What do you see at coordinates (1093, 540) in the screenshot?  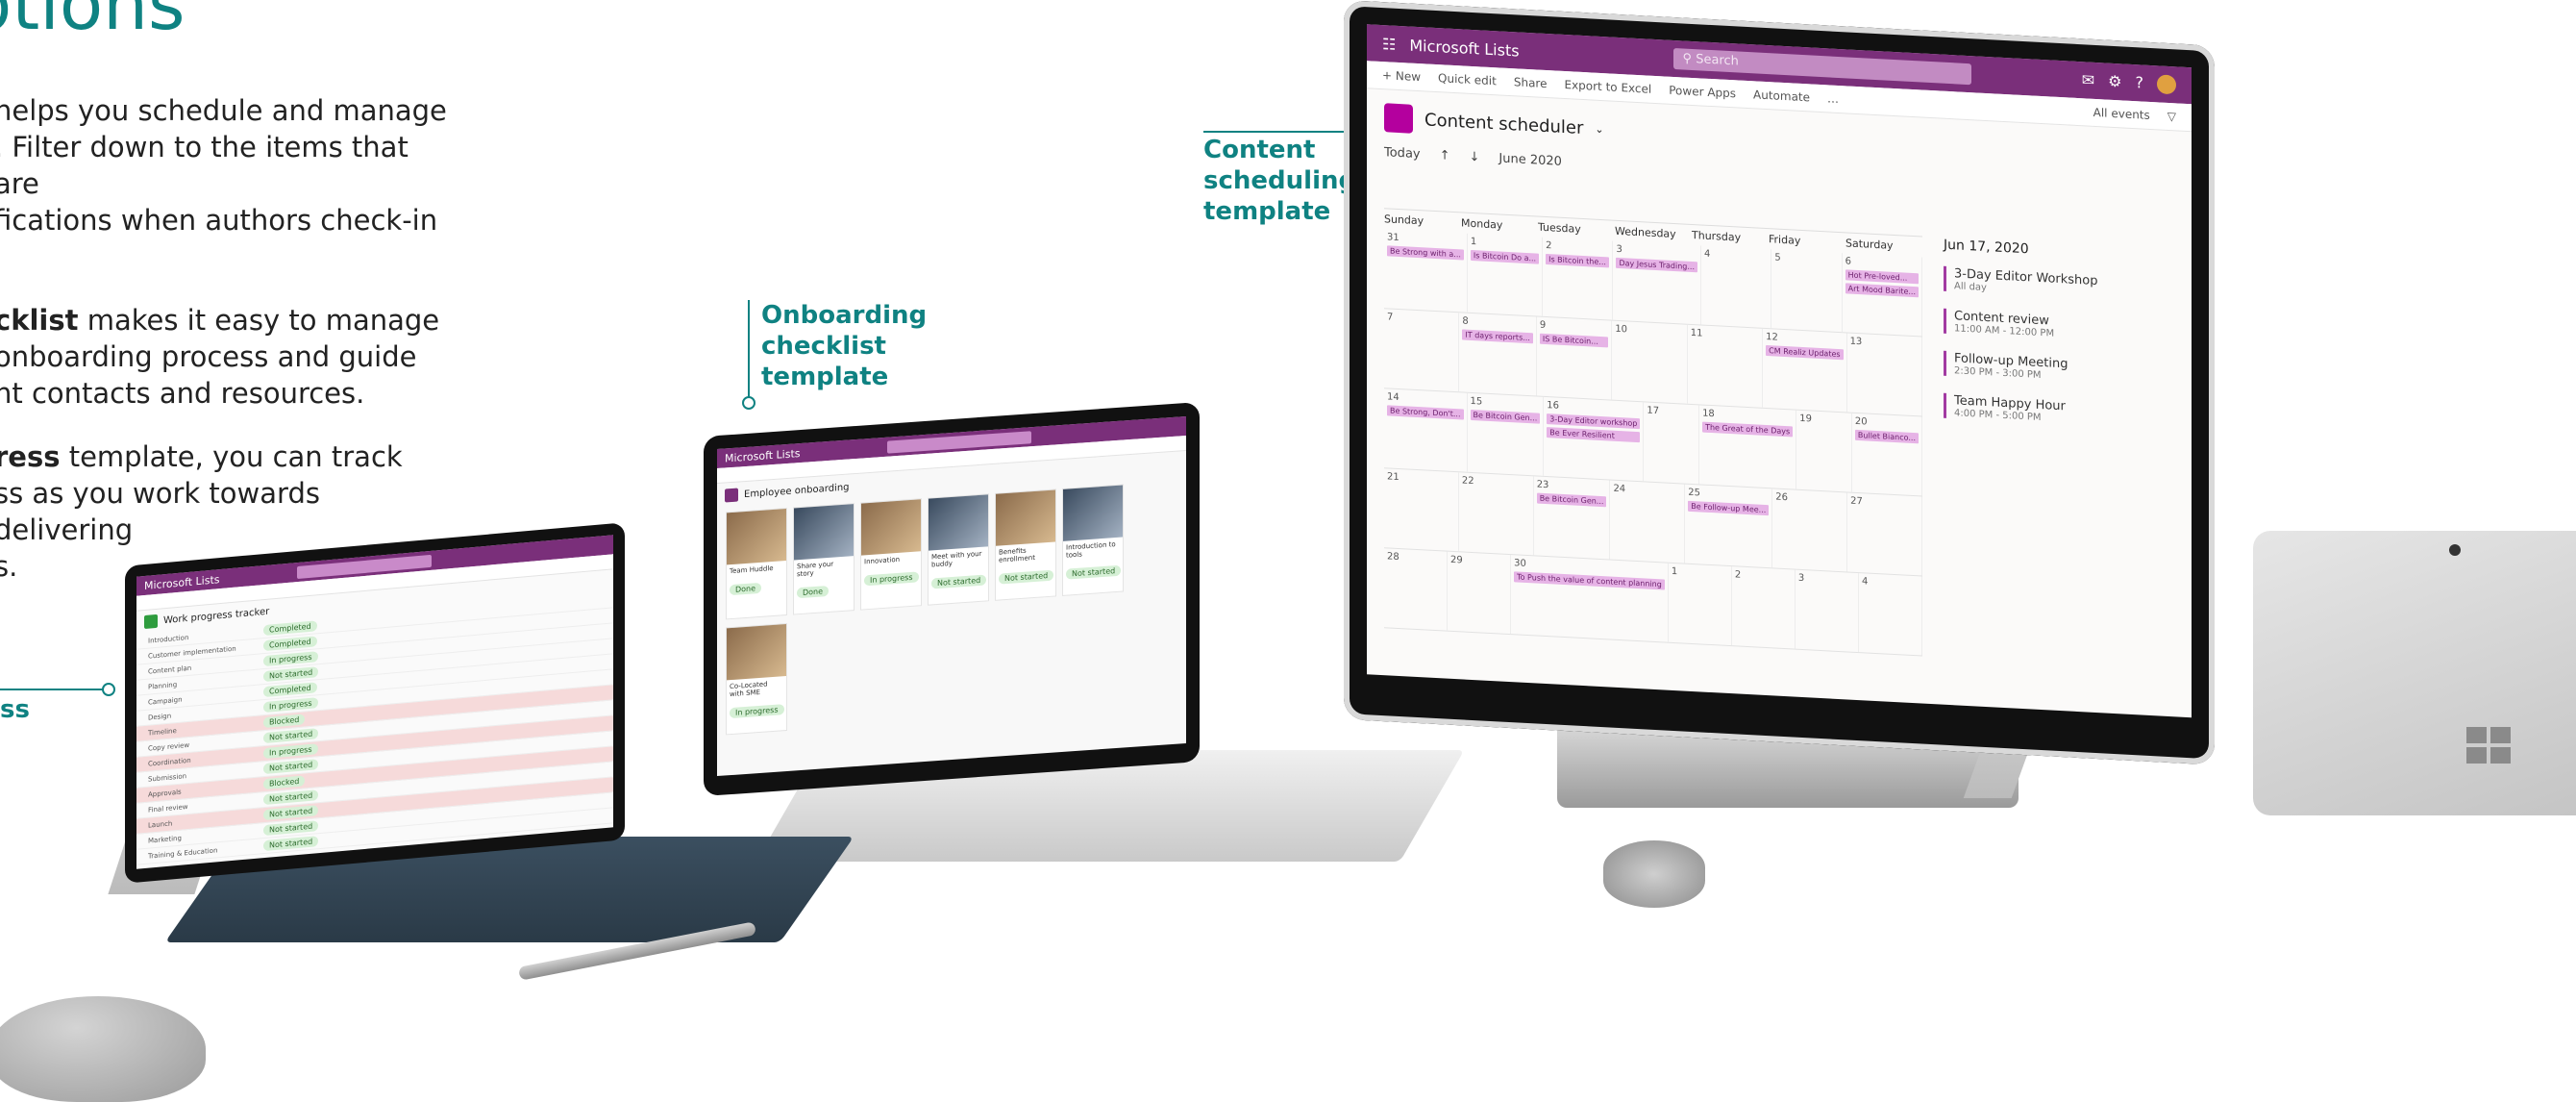 I see `onboarding-card: Introduction to tools Not started` at bounding box center [1093, 540].